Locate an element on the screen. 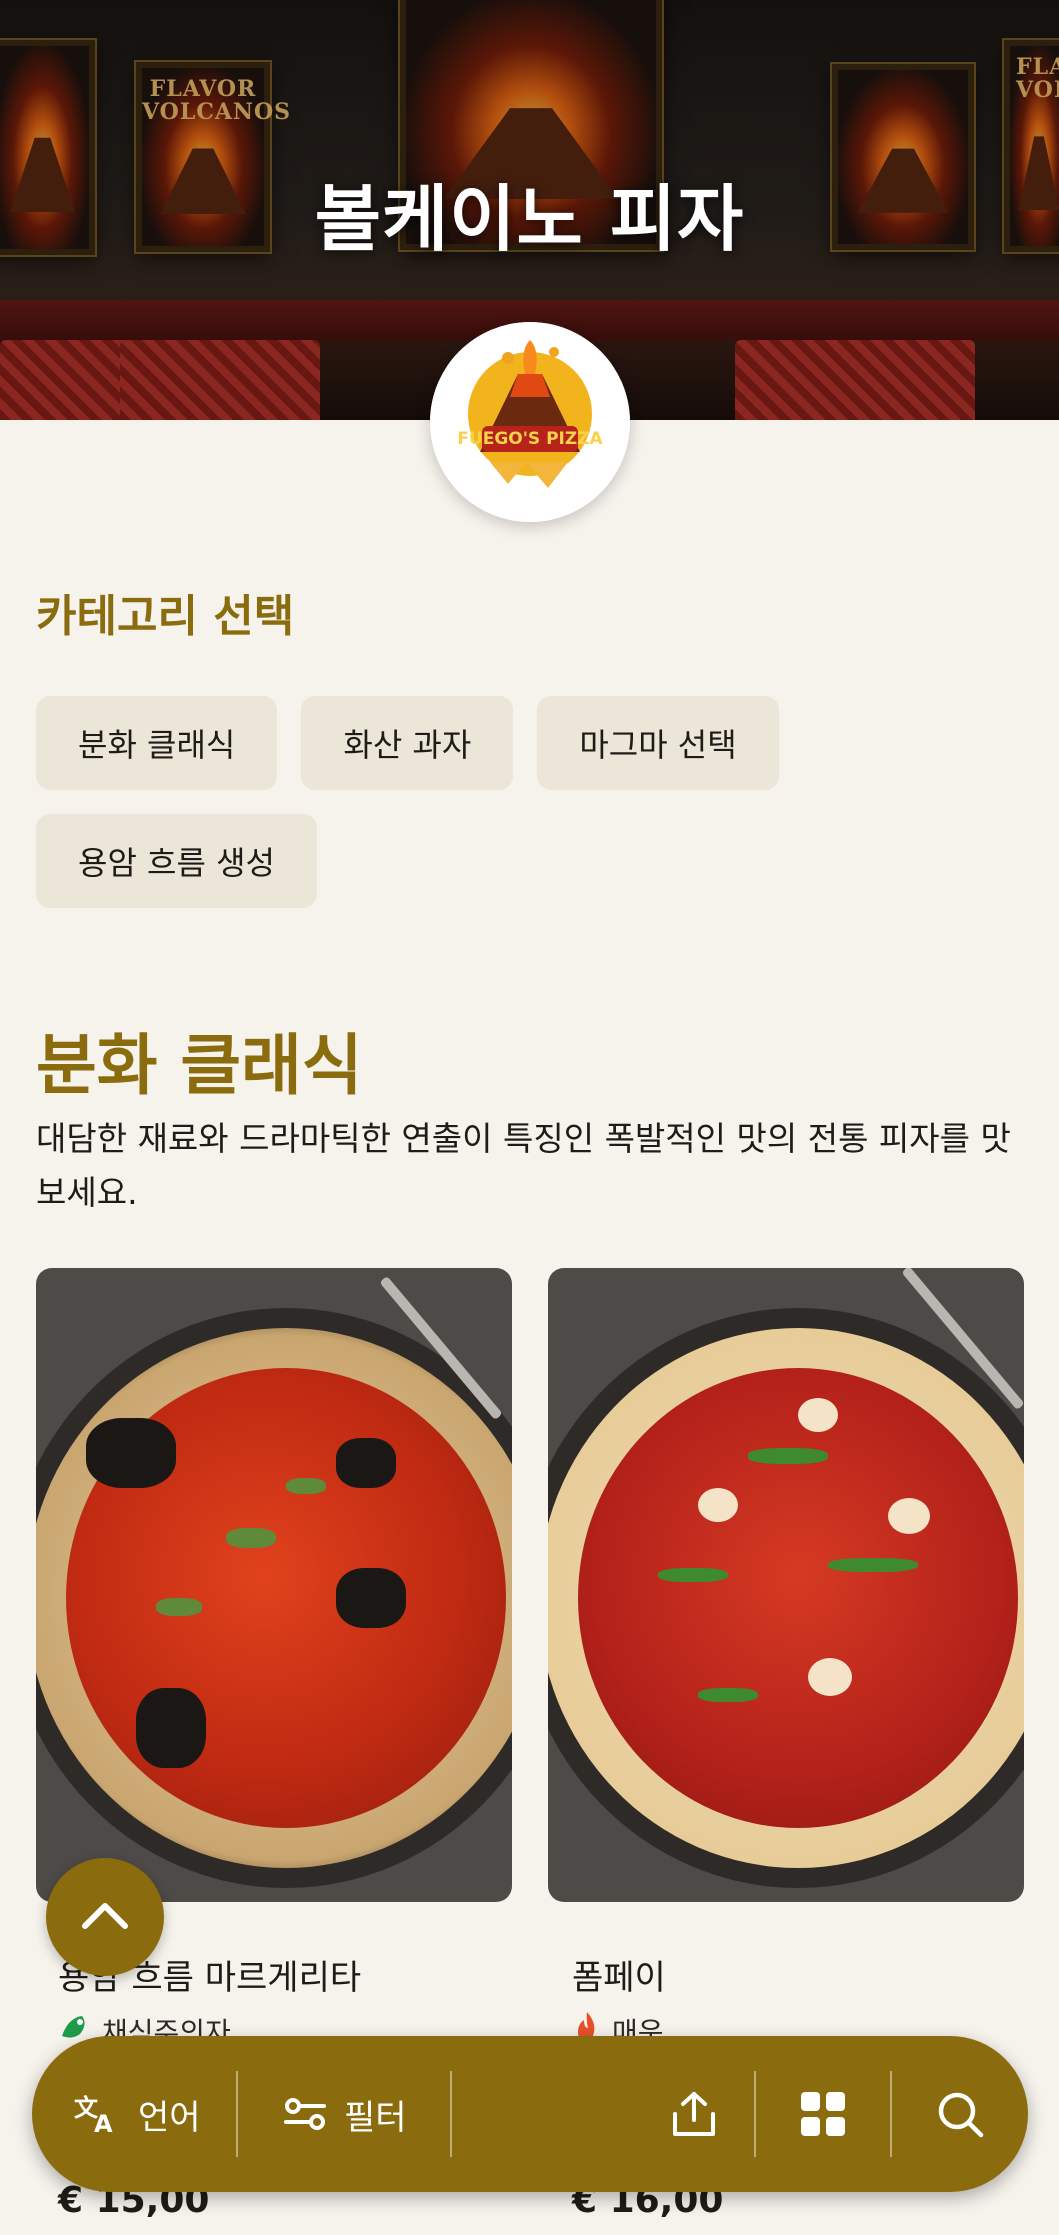 This screenshot has width=1059, height=2235. grid-icon is located at coordinates (823, 2114).